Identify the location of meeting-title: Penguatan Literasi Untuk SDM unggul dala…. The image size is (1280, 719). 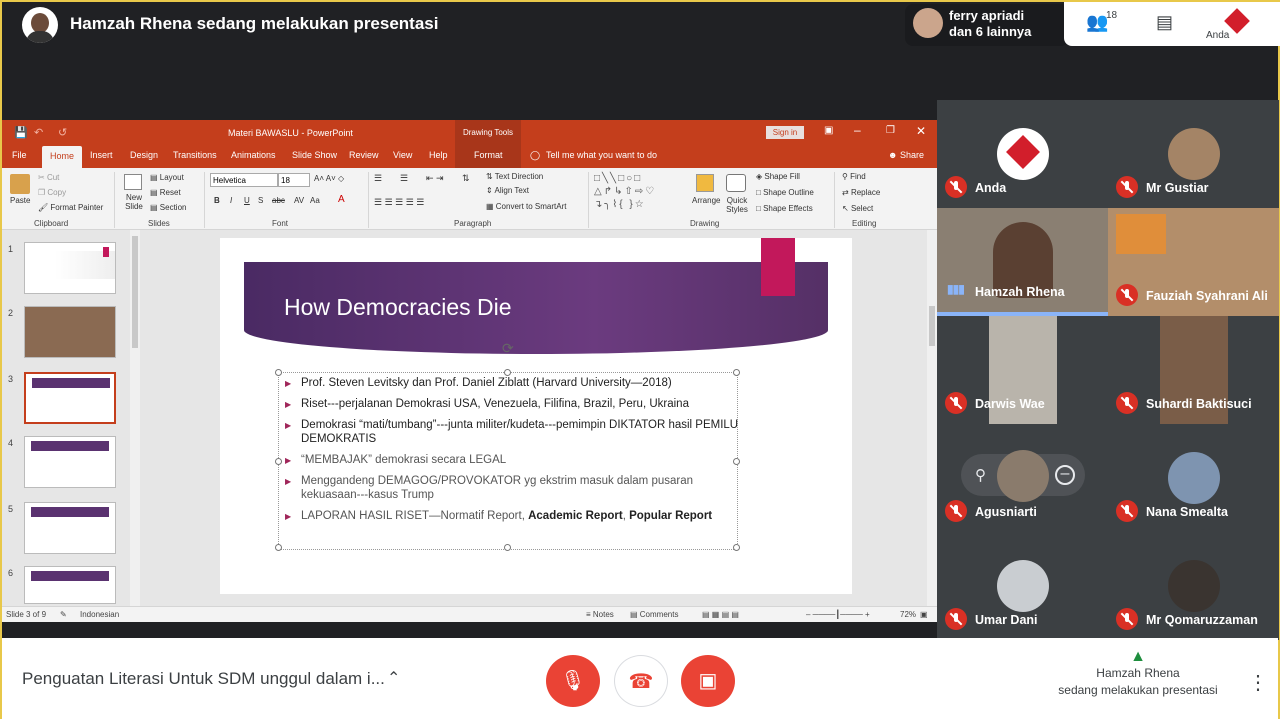
(203, 679).